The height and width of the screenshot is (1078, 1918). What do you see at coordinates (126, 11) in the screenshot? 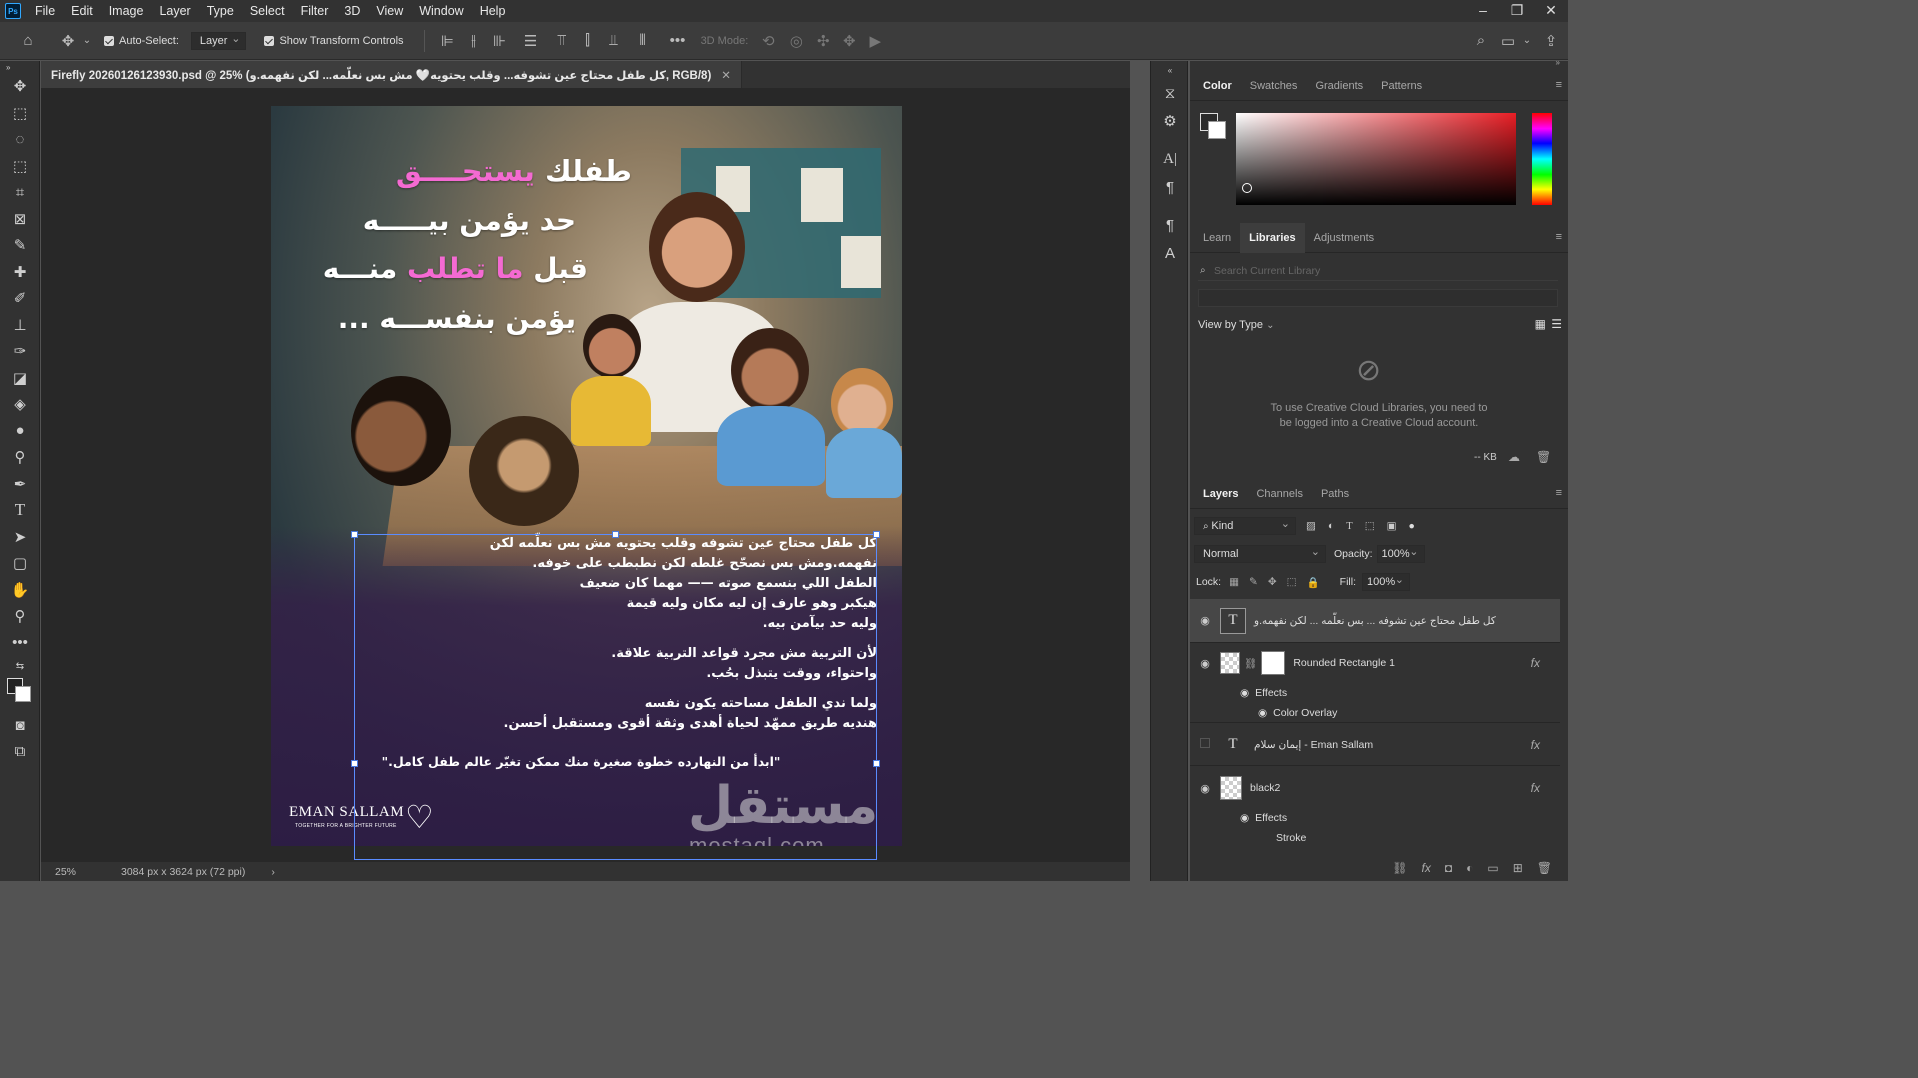
I see `menu-image: Image` at bounding box center [126, 11].